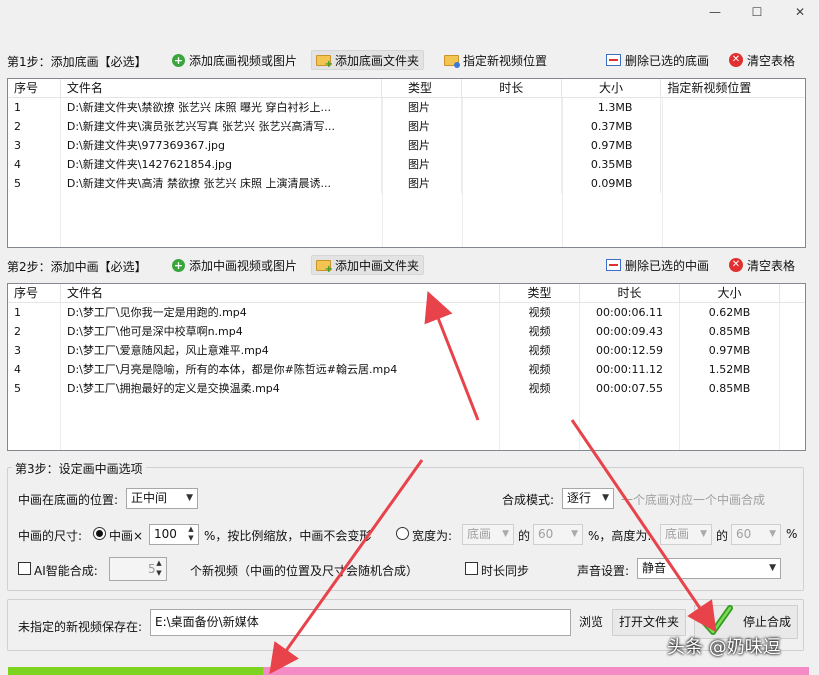  I want to click on close-button: ✕, so click(800, 12).